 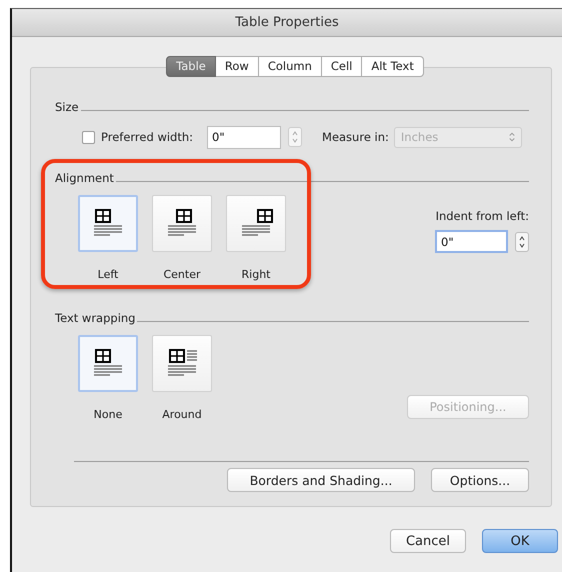 I want to click on option-label: None, so click(x=108, y=414).